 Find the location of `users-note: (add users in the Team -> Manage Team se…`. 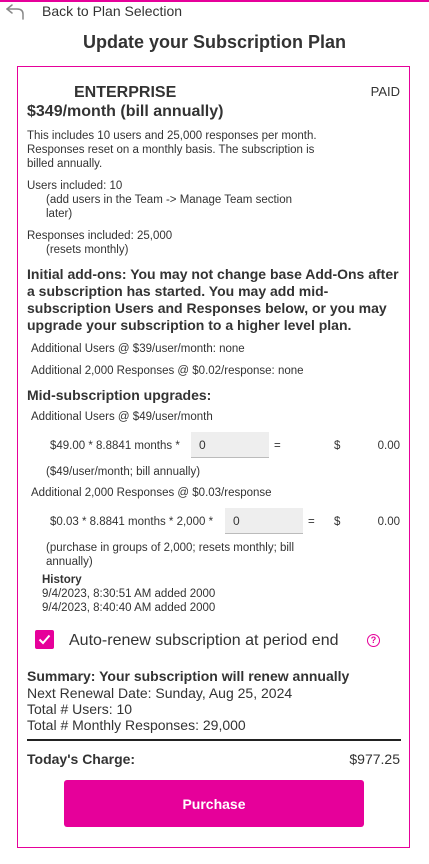

users-note: (add users in the Team -> Manage Team se… is located at coordinates (169, 207).